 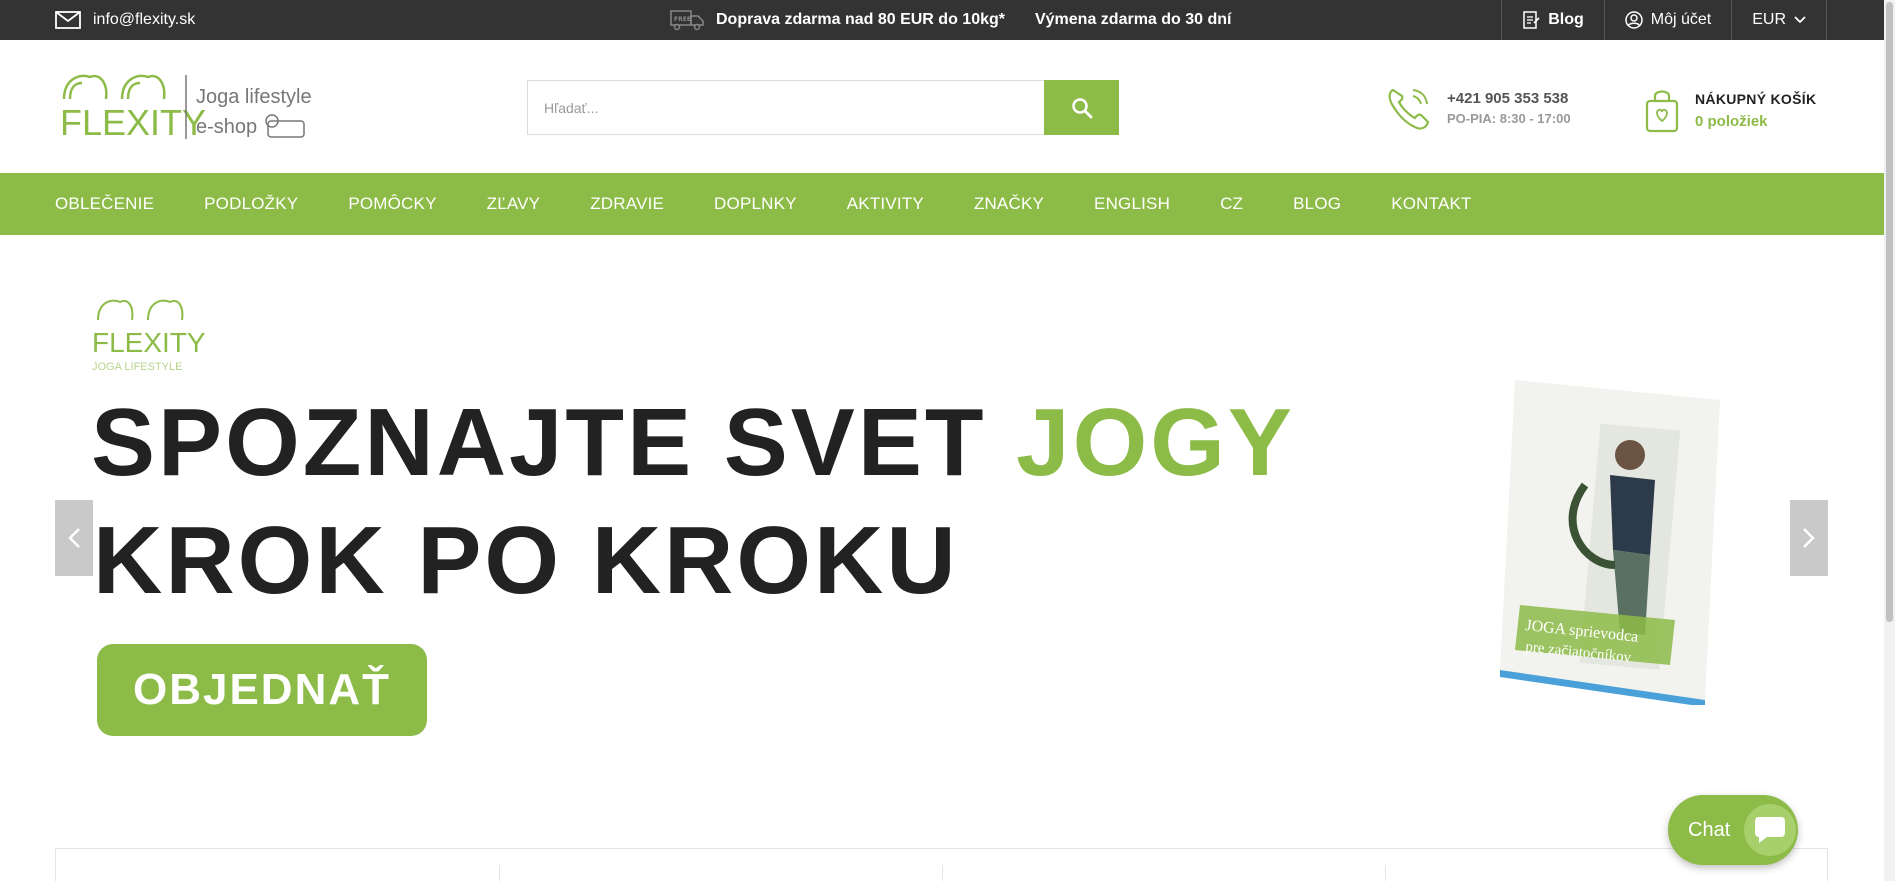 I want to click on chat-bubble, so click(x=1770, y=830).